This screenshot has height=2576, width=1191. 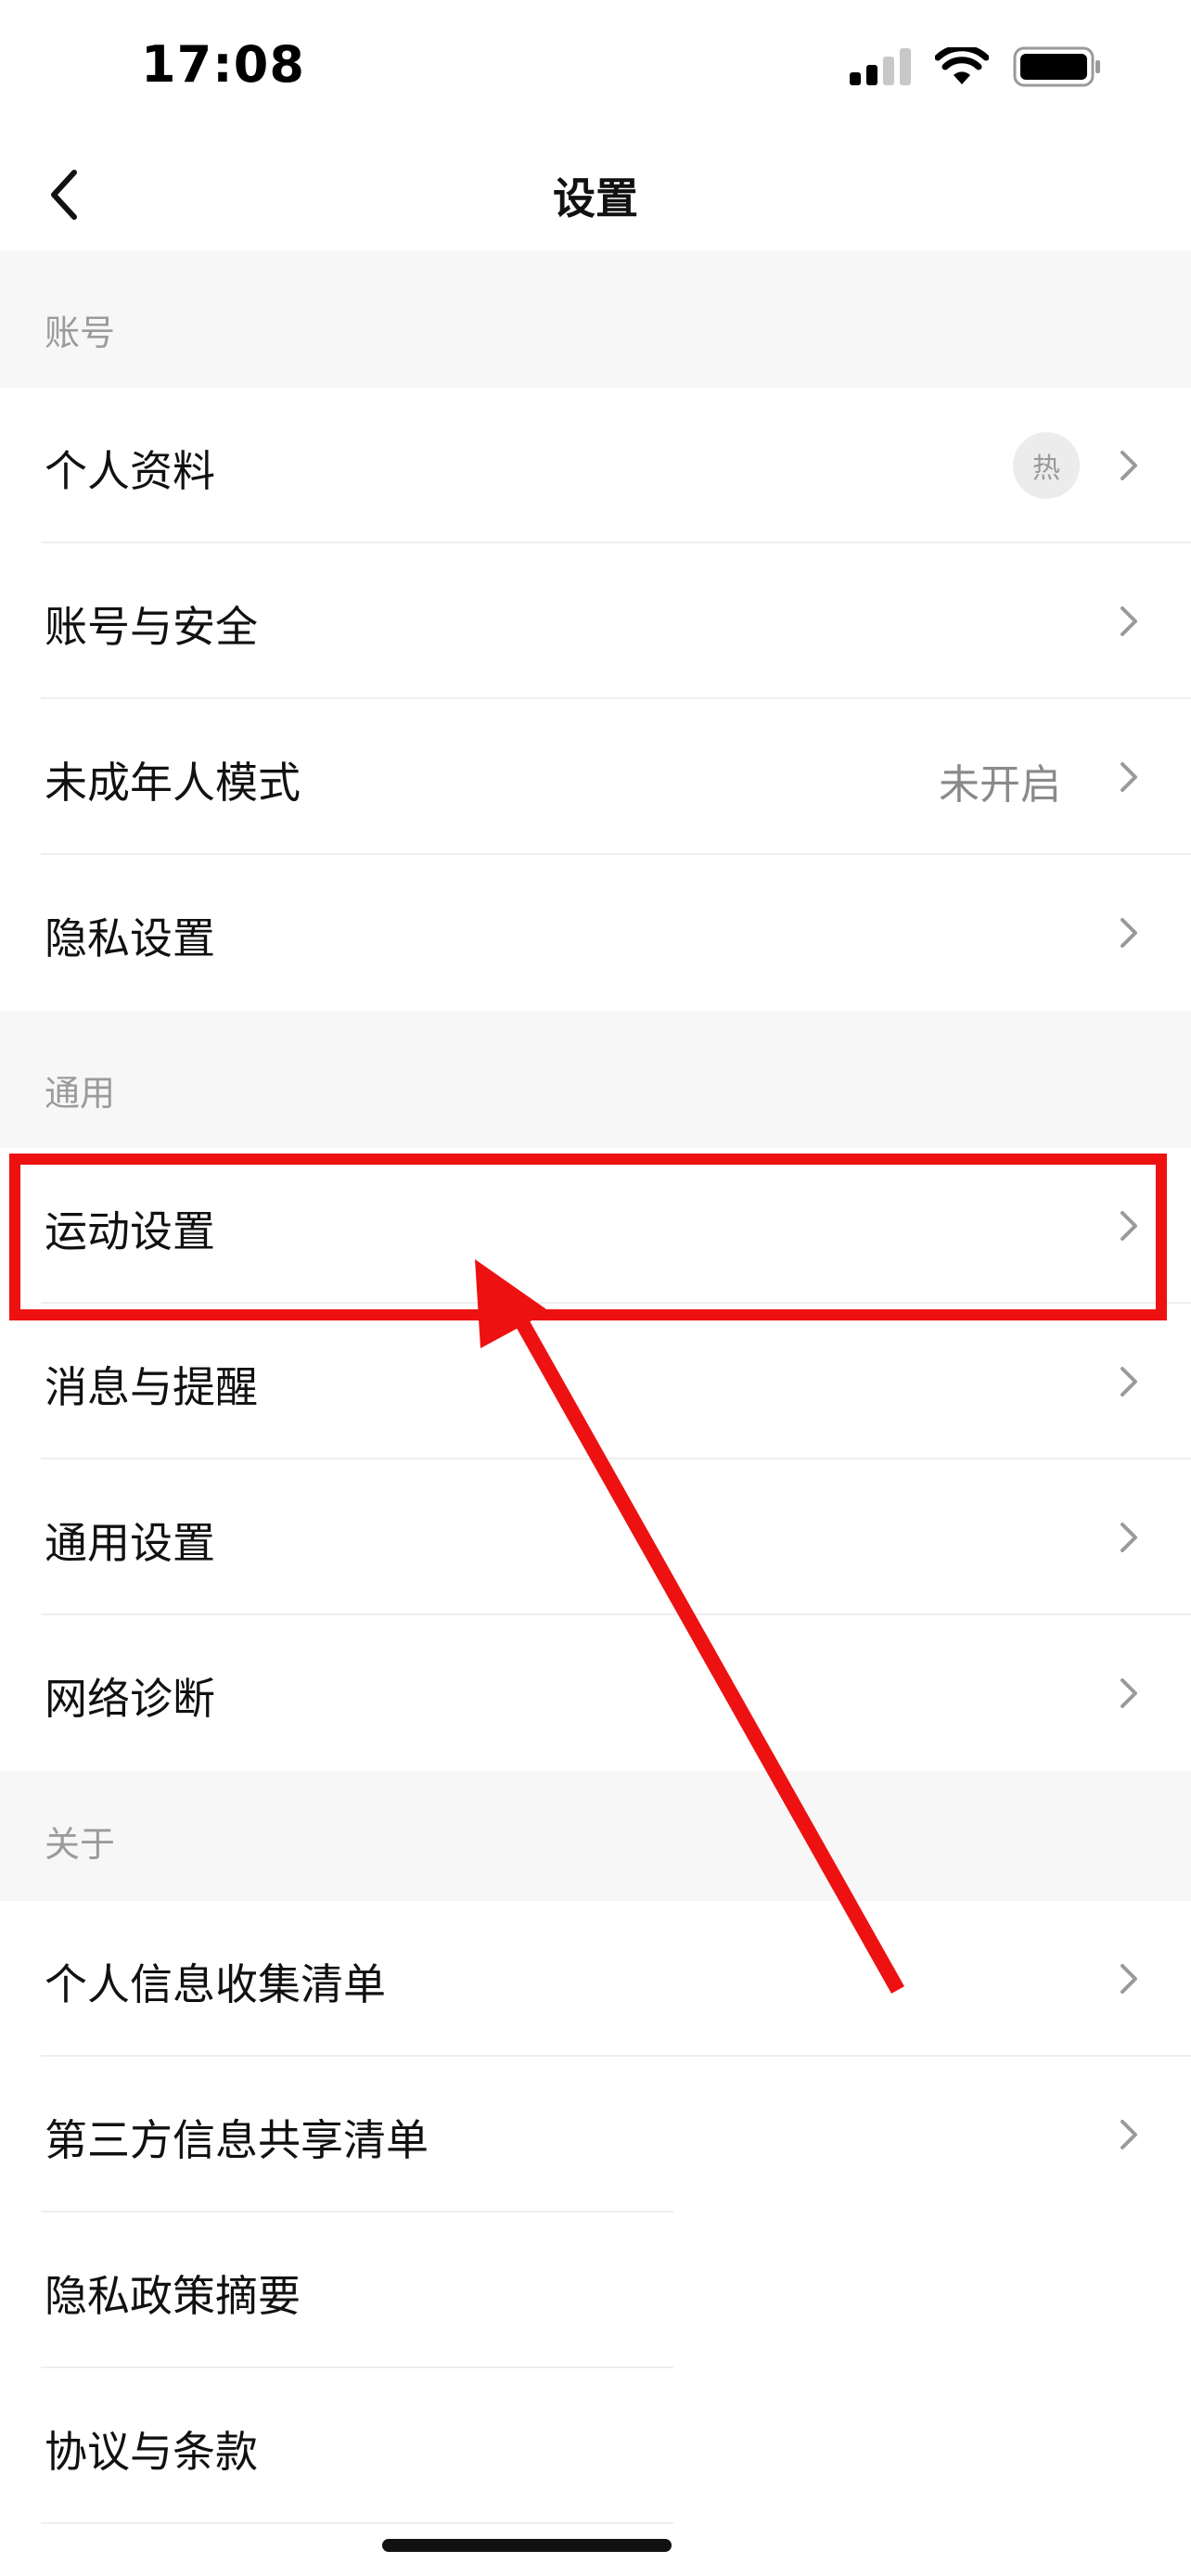 I want to click on status-time: 17:08, so click(x=223, y=64).